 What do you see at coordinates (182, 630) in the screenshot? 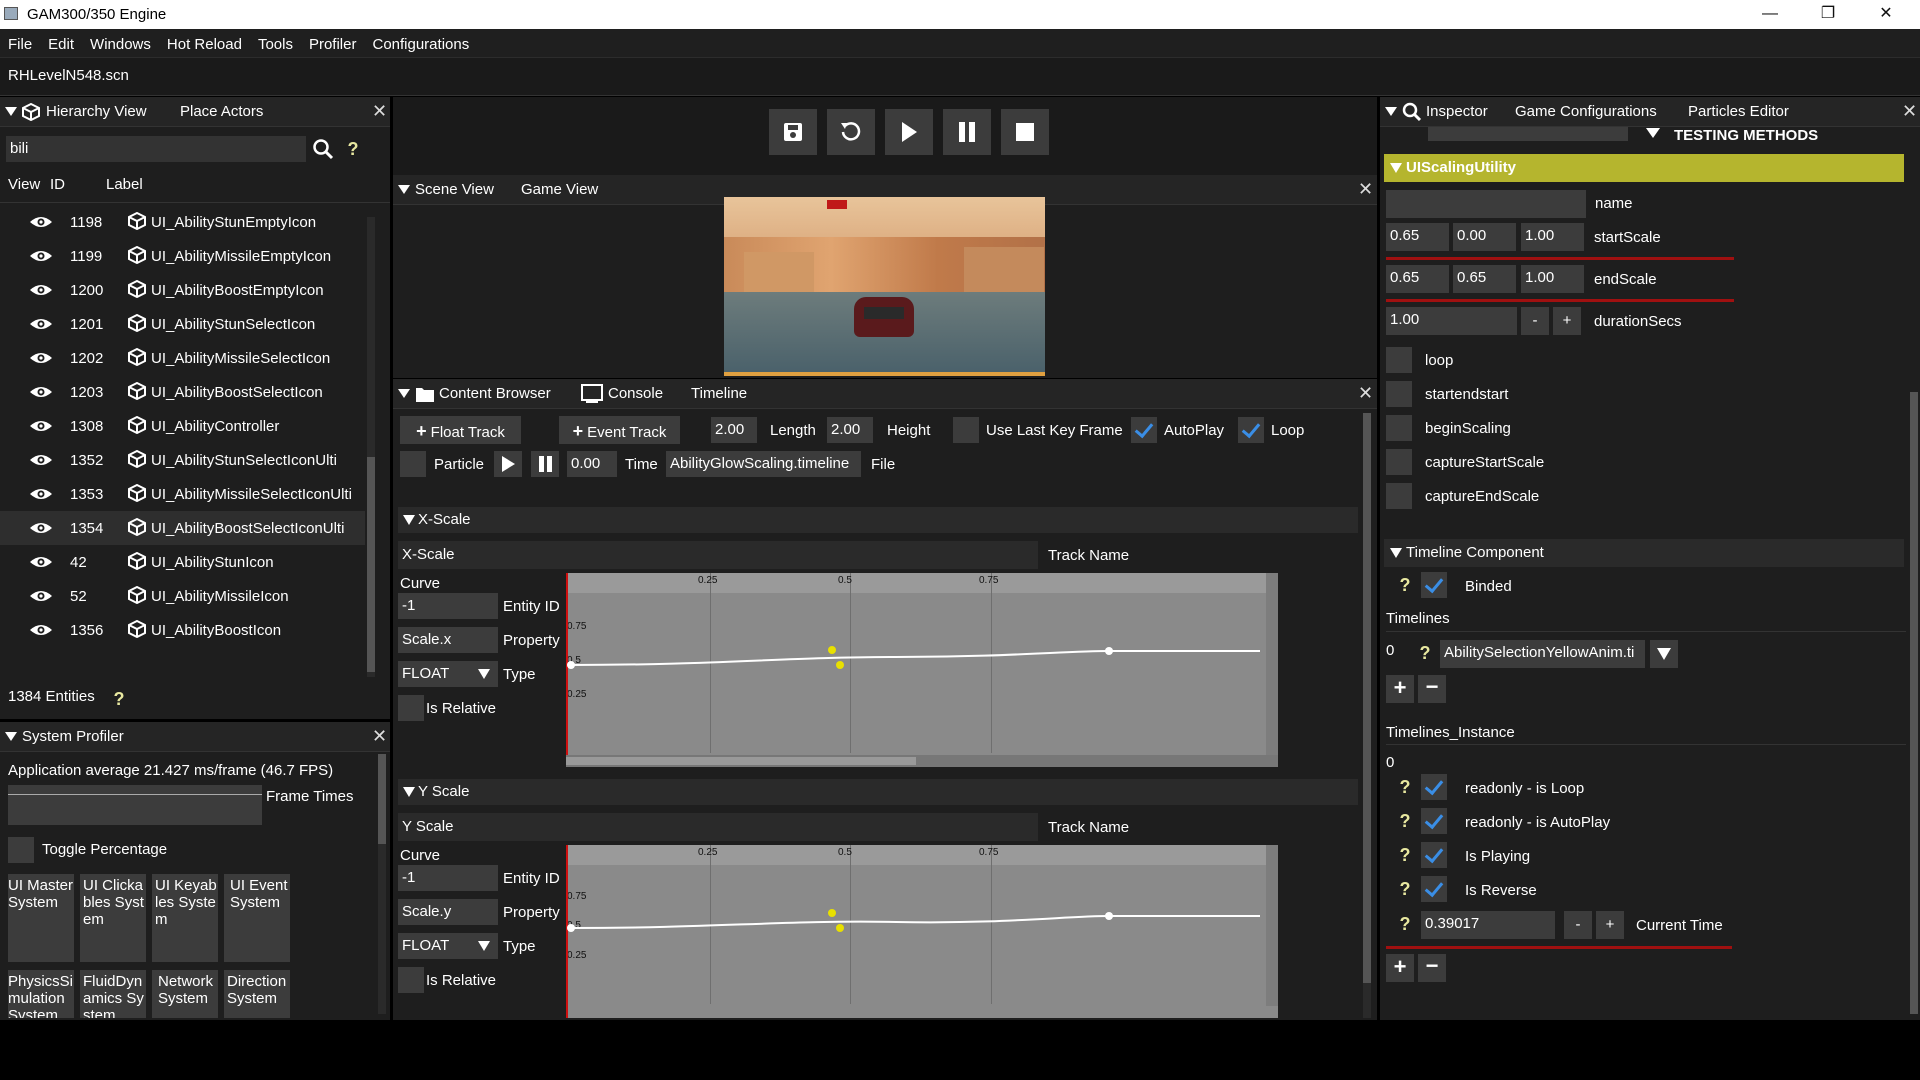
I see `hierarchy-row: 1356 UI_AbilityBoostIcon` at bounding box center [182, 630].